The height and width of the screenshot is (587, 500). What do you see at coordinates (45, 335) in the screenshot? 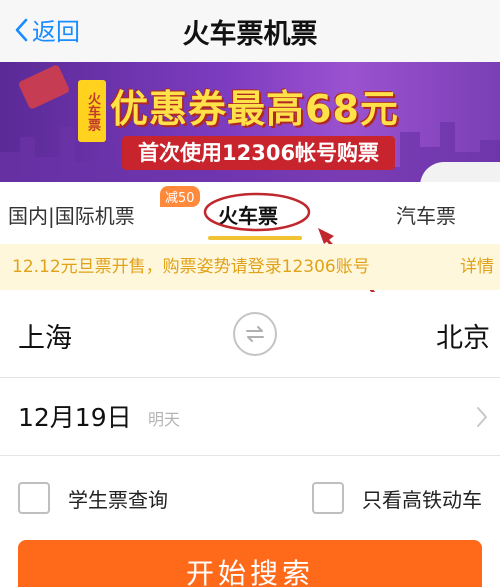
I see `departure-city: 上海` at bounding box center [45, 335].